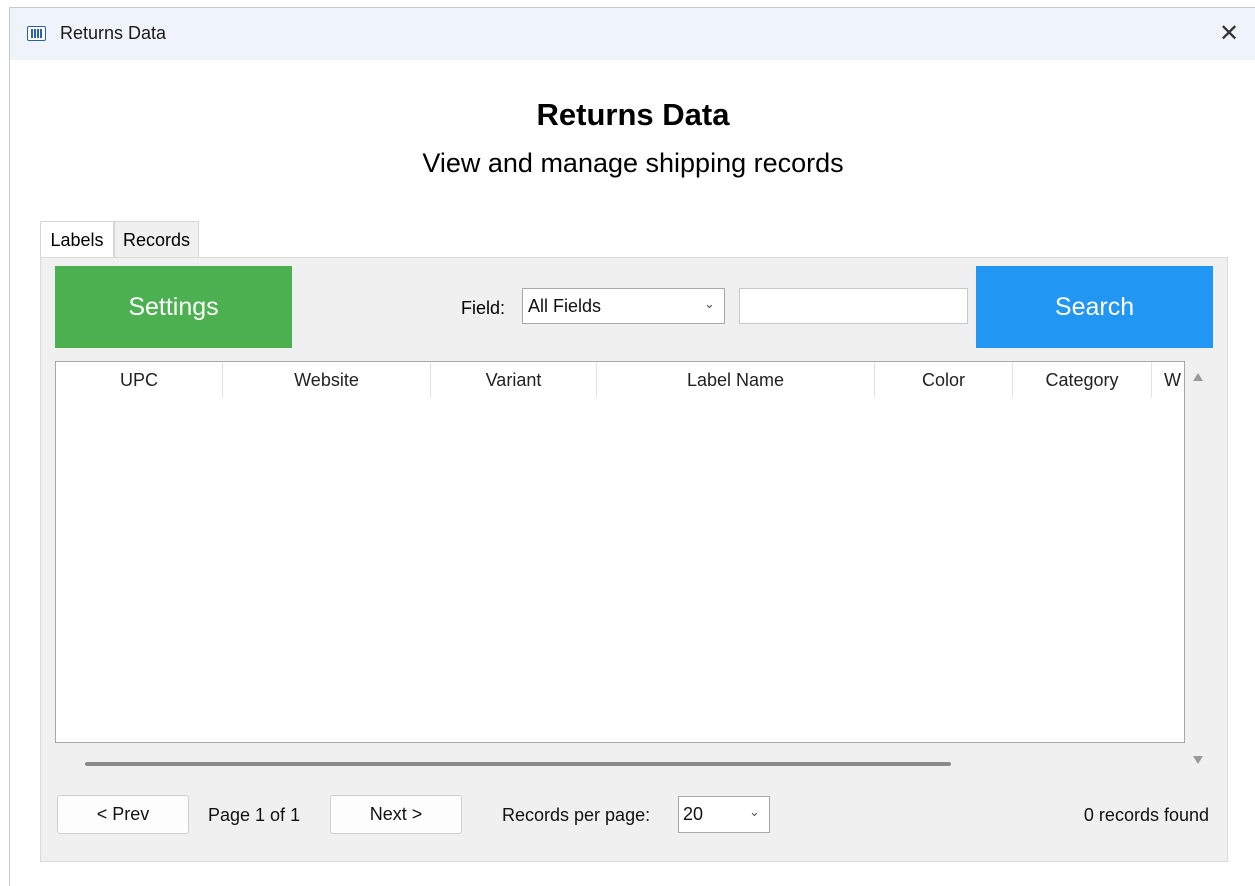 Image resolution: width=1255 pixels, height=886 pixels. What do you see at coordinates (632, 34) in the screenshot?
I see `title-bar: Returns Data ✕` at bounding box center [632, 34].